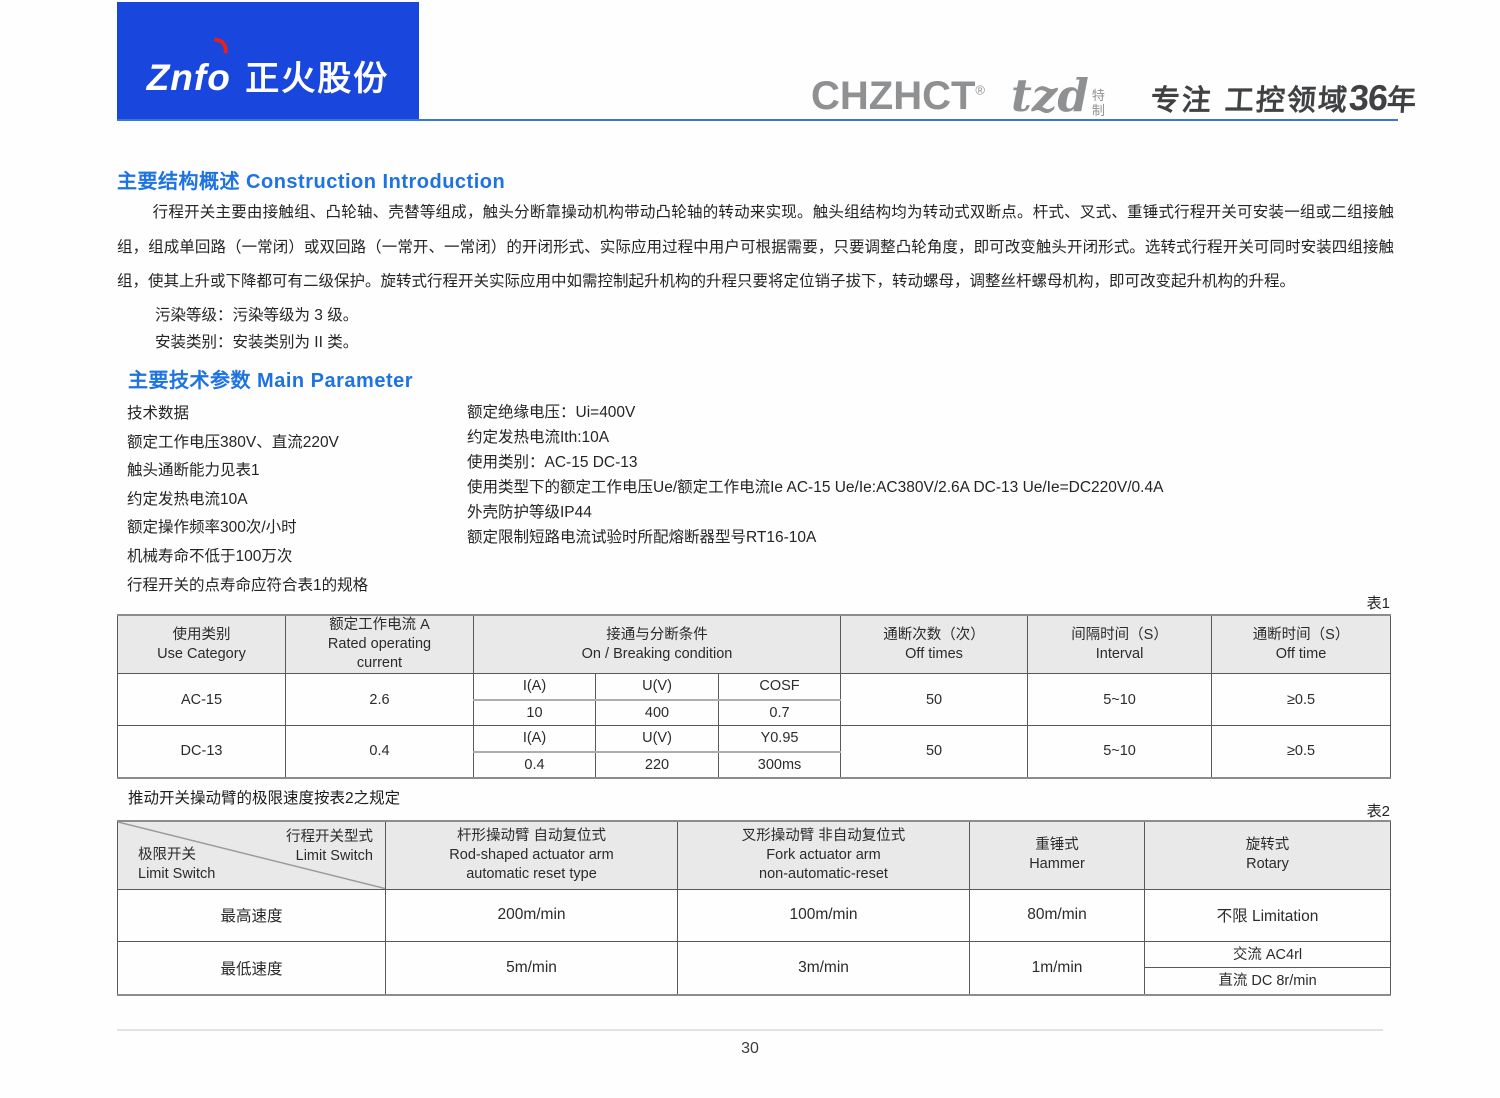 This screenshot has height=1098, width=1500. What do you see at coordinates (257, 342) in the screenshot?
I see `installation-category-line: 安装类别：安装类别为 II 类。` at bounding box center [257, 342].